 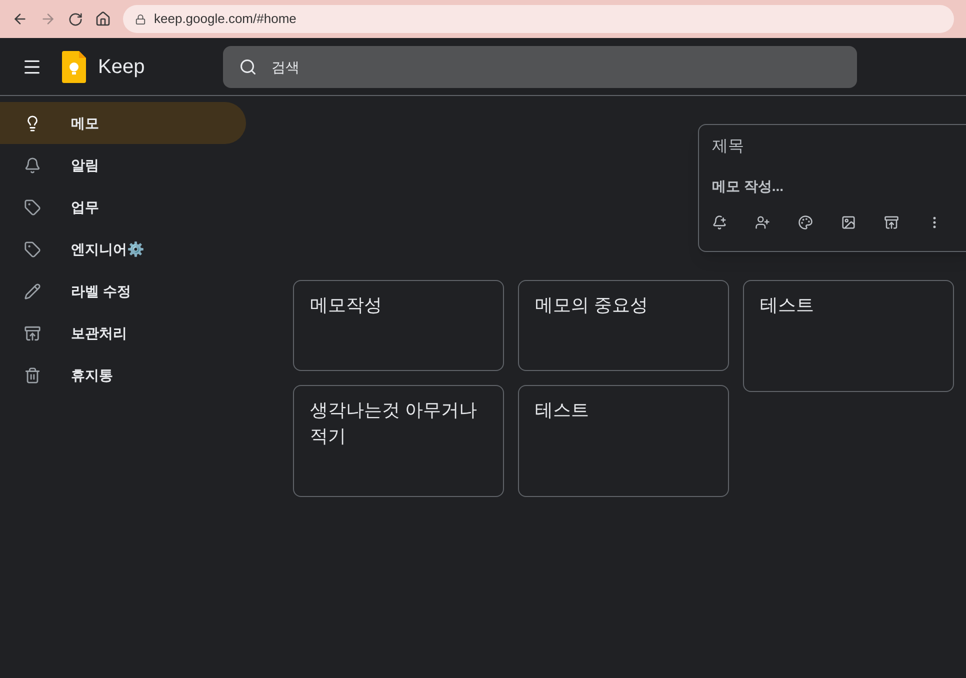 I want to click on note-title: 메모작성, so click(x=346, y=305).